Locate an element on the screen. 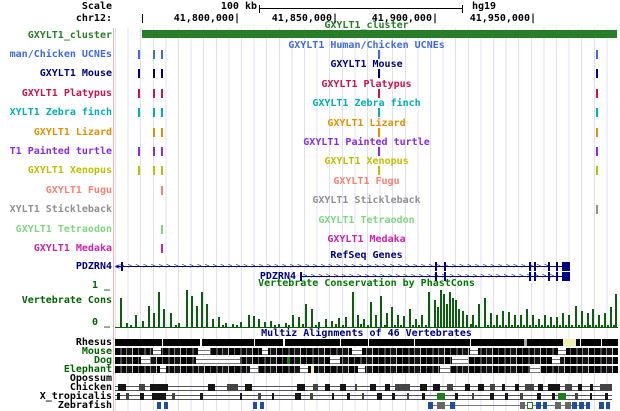 The width and height of the screenshot is (620, 411). track-label-stickleback: XYLT1 Stickleback is located at coordinates (56, 210).